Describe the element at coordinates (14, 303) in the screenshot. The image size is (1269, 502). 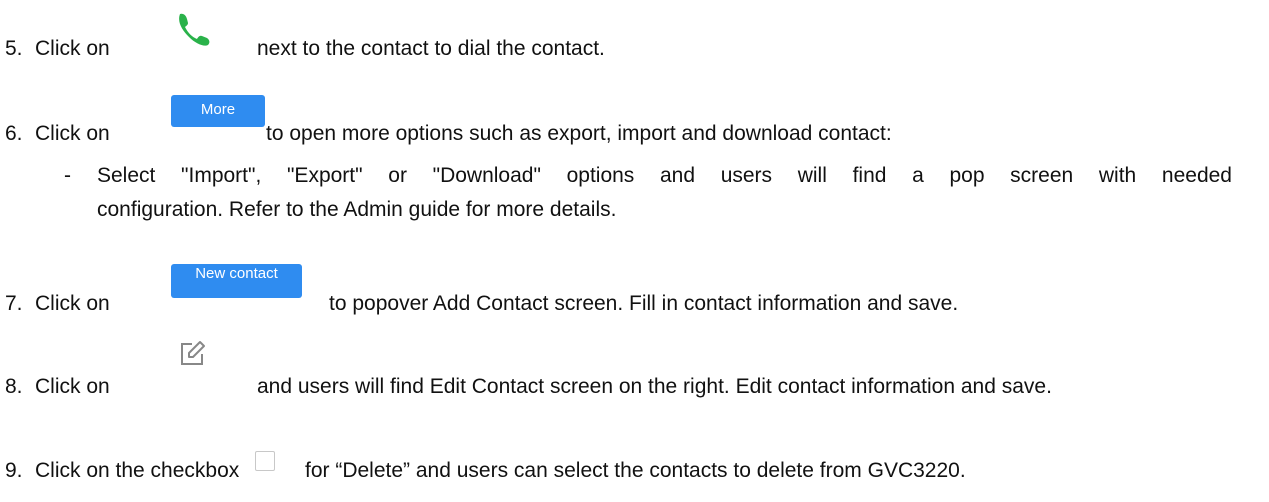
I see `item-number: 7.` at that location.